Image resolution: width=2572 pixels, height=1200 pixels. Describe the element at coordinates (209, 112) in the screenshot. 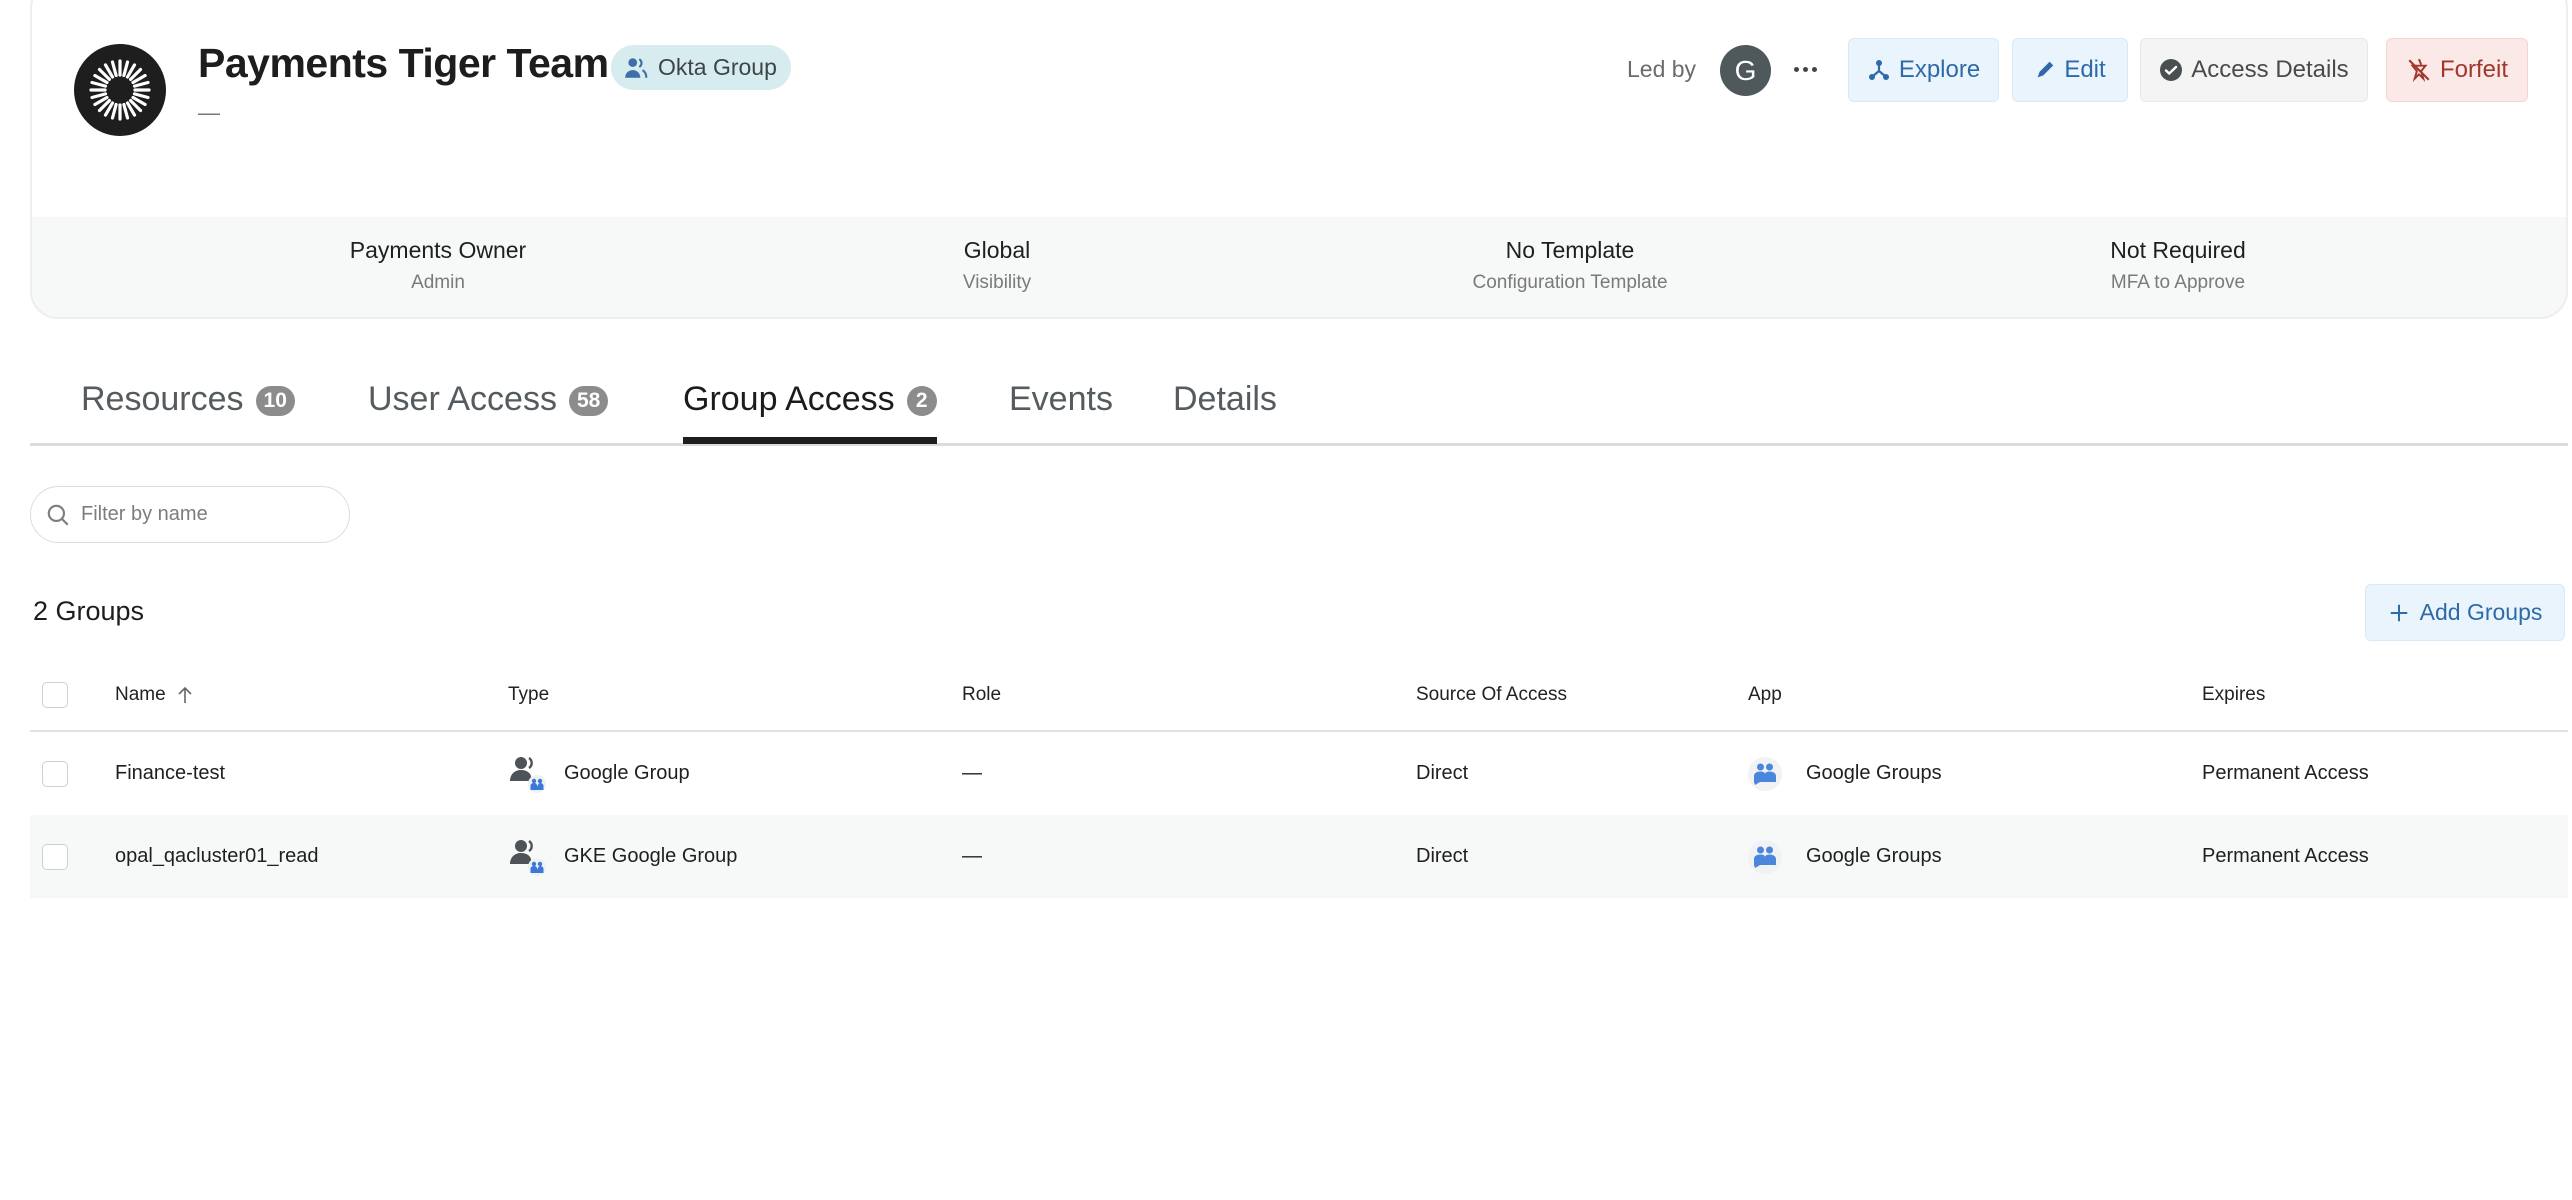

I see `group-description: —` at that location.